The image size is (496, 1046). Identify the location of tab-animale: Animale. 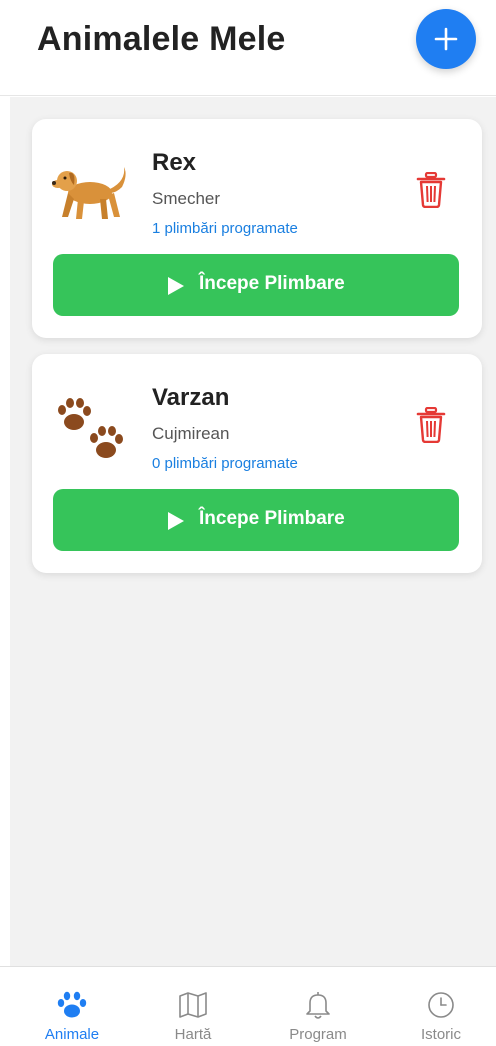
(72, 1006).